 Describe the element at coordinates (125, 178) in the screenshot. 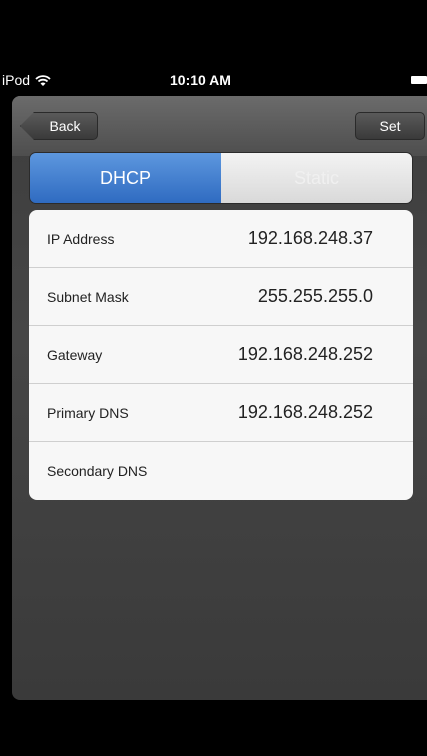

I see `segment-dhcp: DHCP` at that location.